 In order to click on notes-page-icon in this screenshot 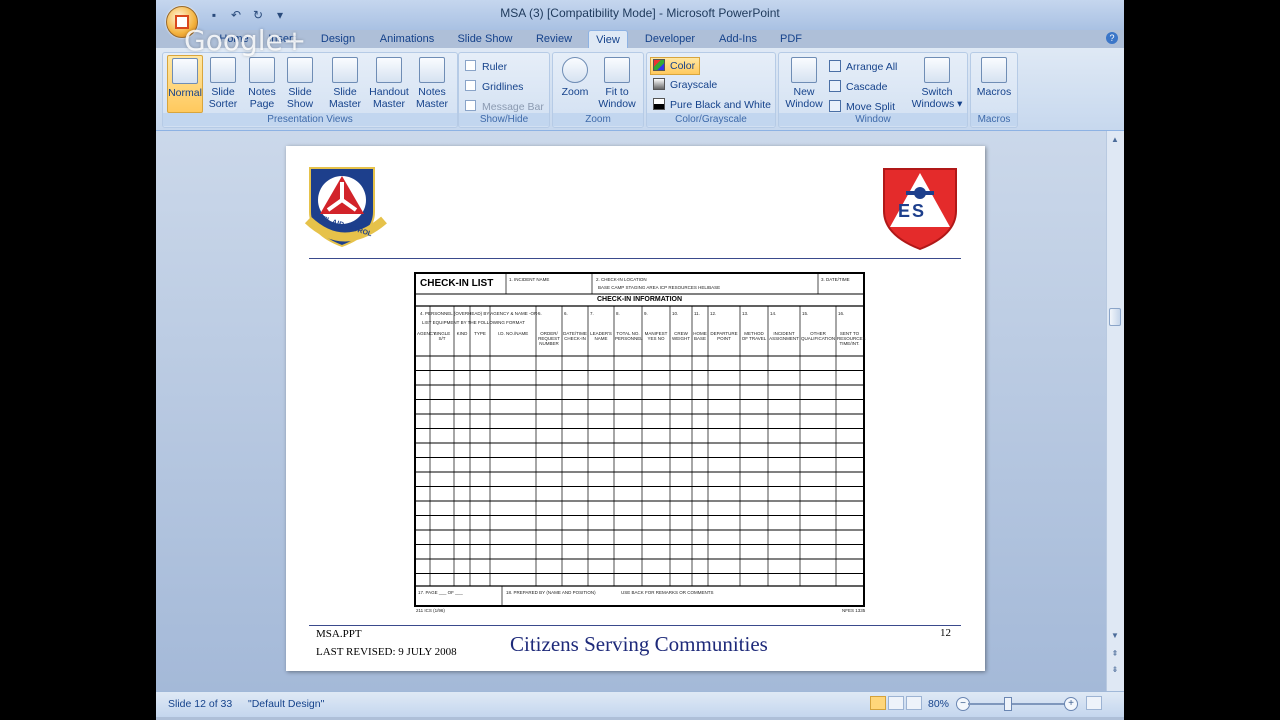, I will do `click(262, 70)`.